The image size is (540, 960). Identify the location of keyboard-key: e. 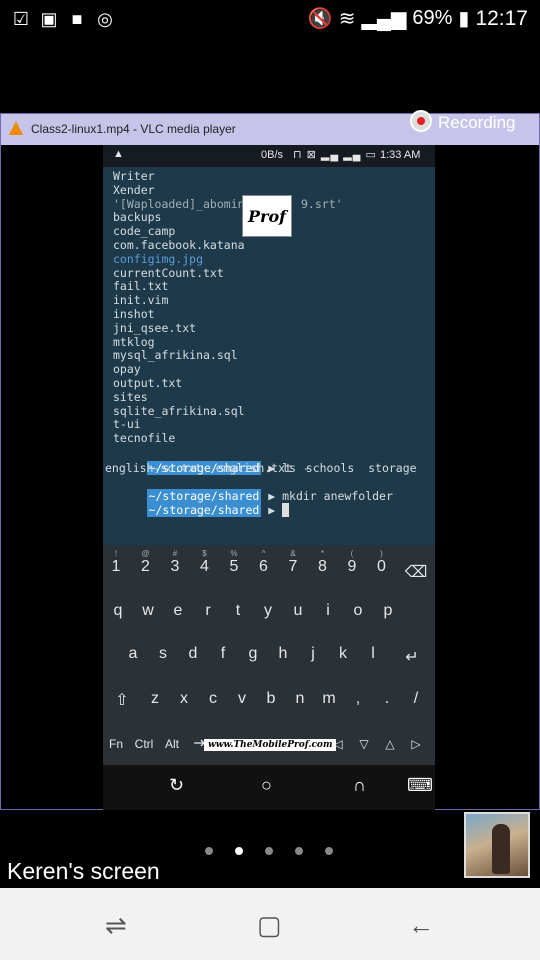
(178, 611).